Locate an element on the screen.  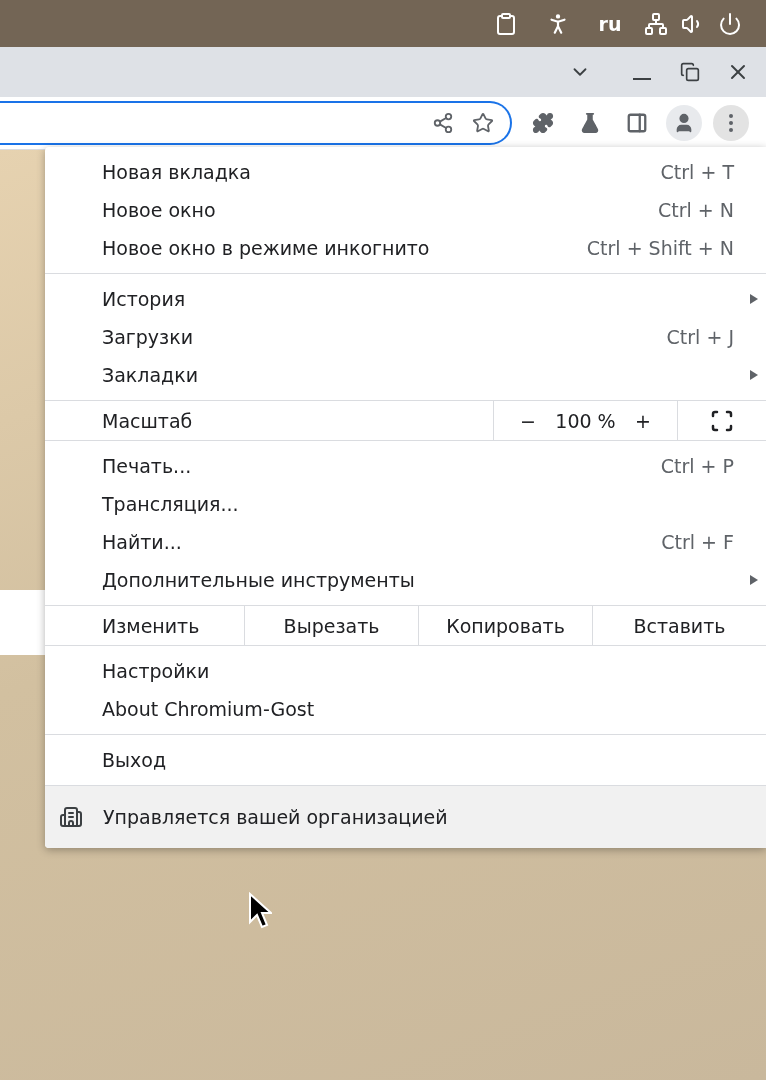
cursor-icon is located at coordinates (260, 911).